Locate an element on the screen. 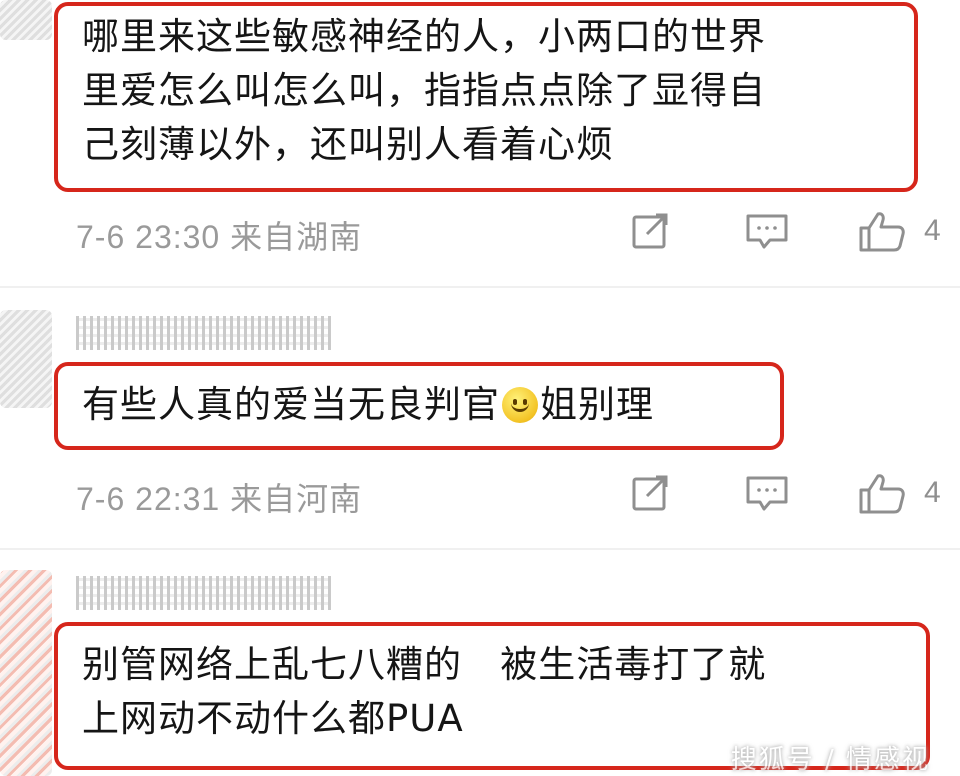 Image resolution: width=960 pixels, height=776 pixels. timestamp-location: 7-6 22:31 来自河南 is located at coordinates (219, 499).